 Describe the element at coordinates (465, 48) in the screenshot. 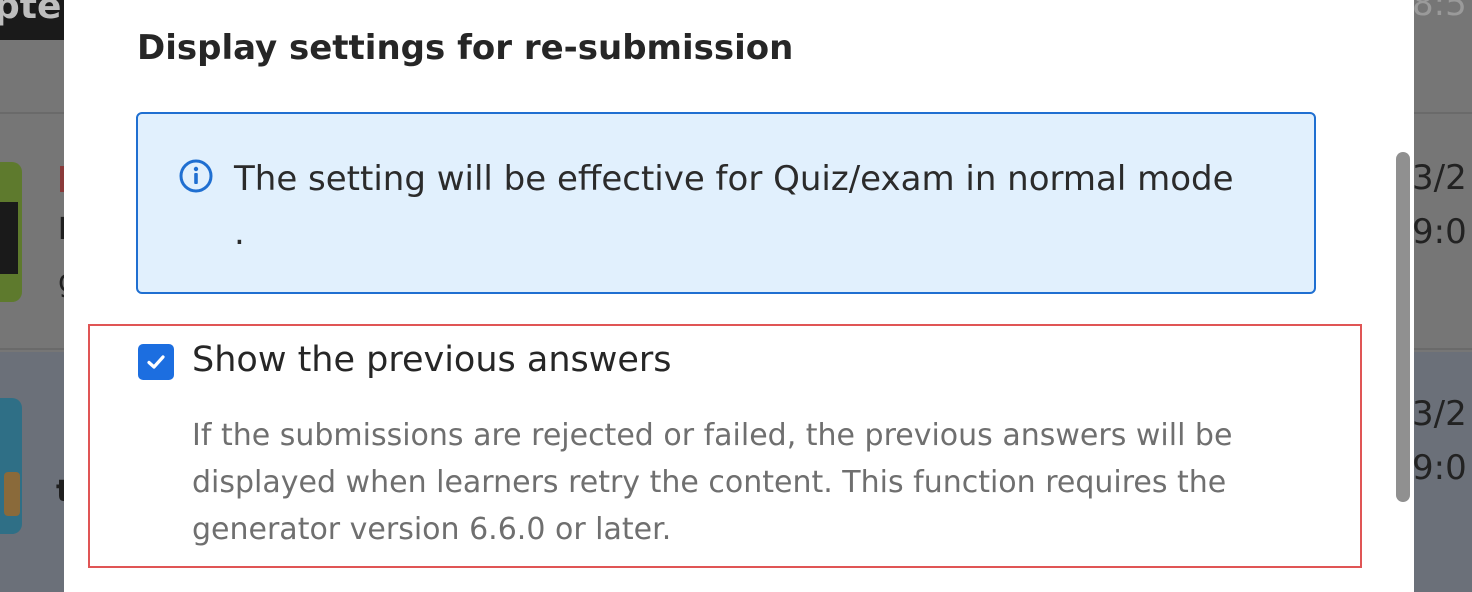

I see `modal-title: Display settings for re-submission` at that location.